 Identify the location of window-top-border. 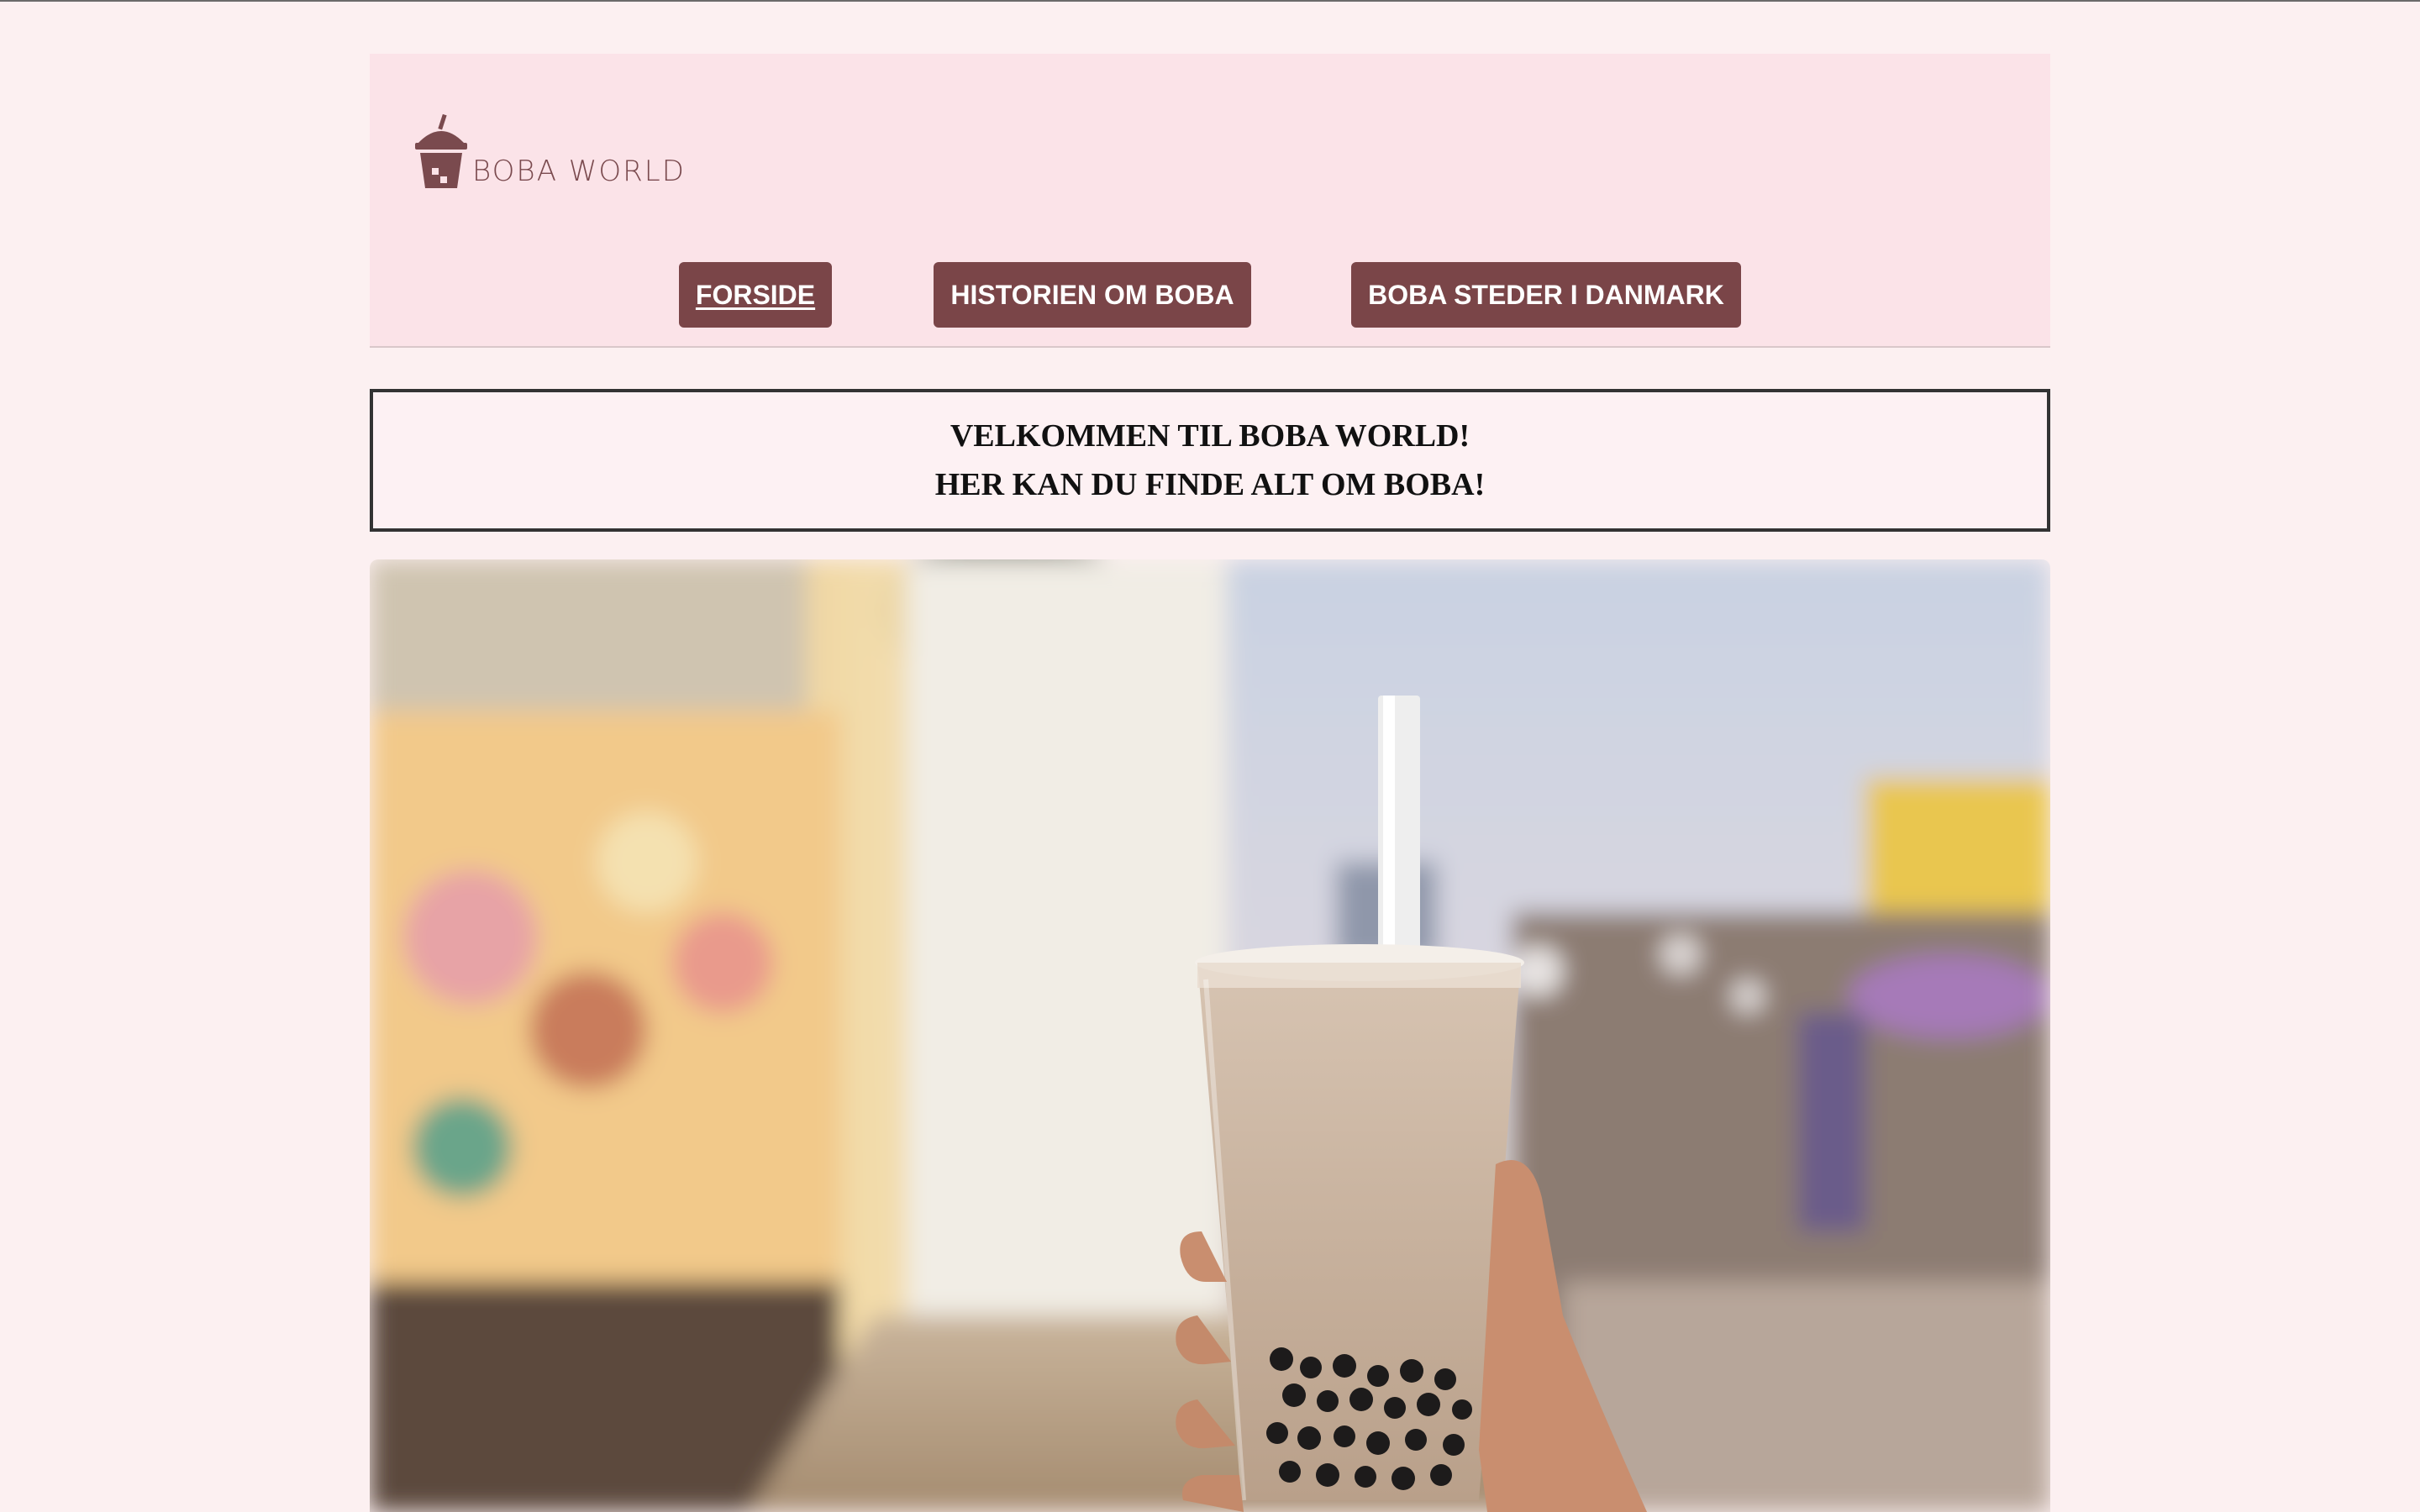
(1210, 1).